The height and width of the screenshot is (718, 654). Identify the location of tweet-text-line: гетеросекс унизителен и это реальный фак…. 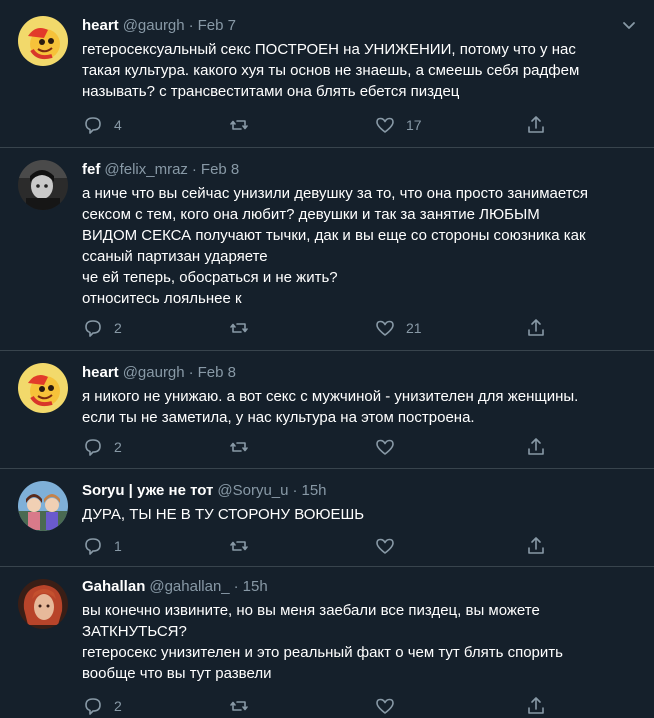
(322, 652).